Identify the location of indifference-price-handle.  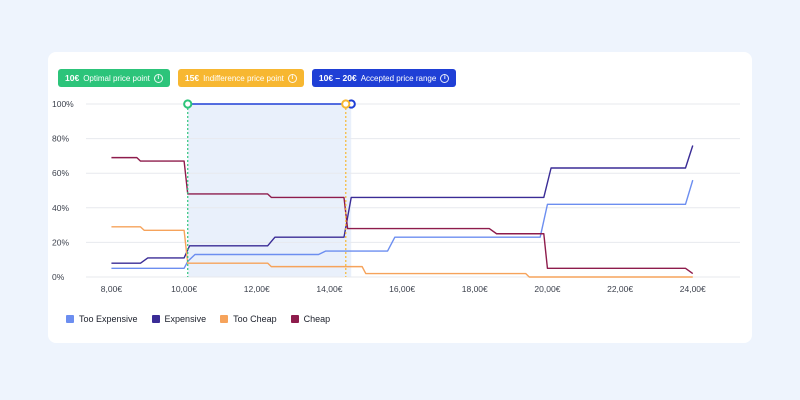
(346, 104).